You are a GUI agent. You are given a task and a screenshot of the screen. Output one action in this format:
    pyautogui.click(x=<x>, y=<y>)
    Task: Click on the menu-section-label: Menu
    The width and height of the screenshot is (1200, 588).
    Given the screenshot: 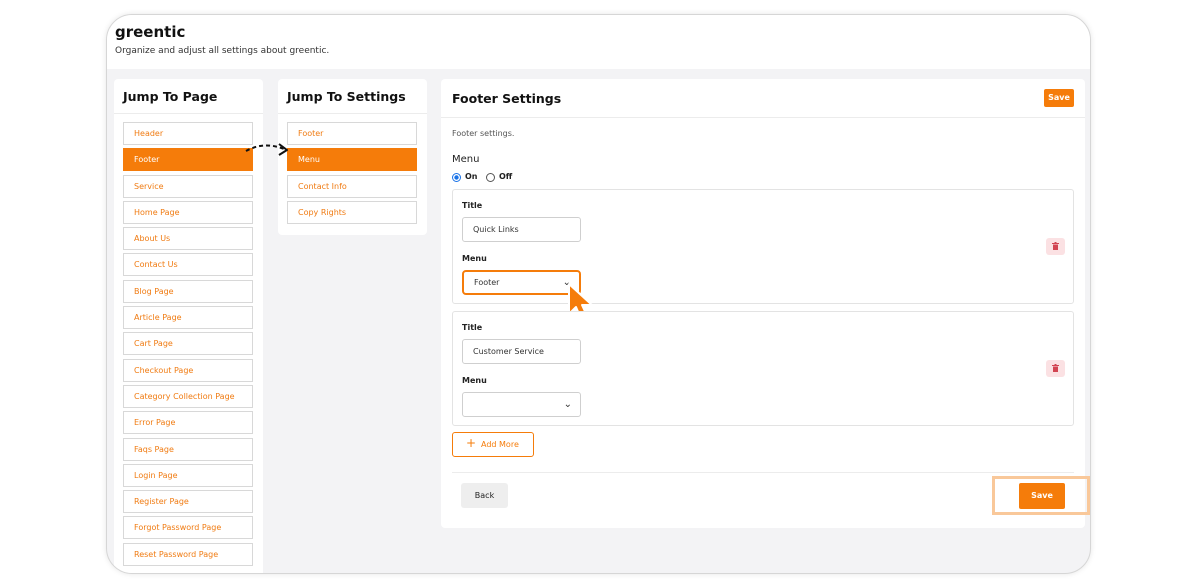 What is the action you would take?
    pyautogui.click(x=466, y=159)
    